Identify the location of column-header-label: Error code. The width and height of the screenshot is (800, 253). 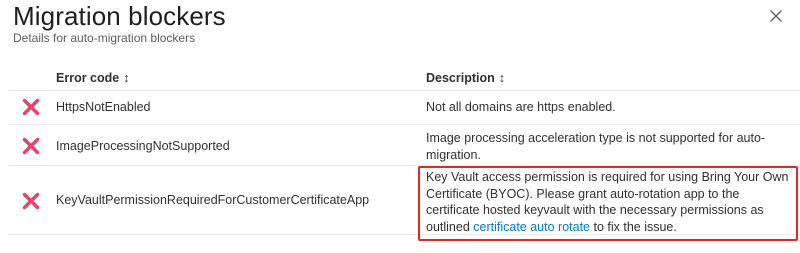
(88, 78).